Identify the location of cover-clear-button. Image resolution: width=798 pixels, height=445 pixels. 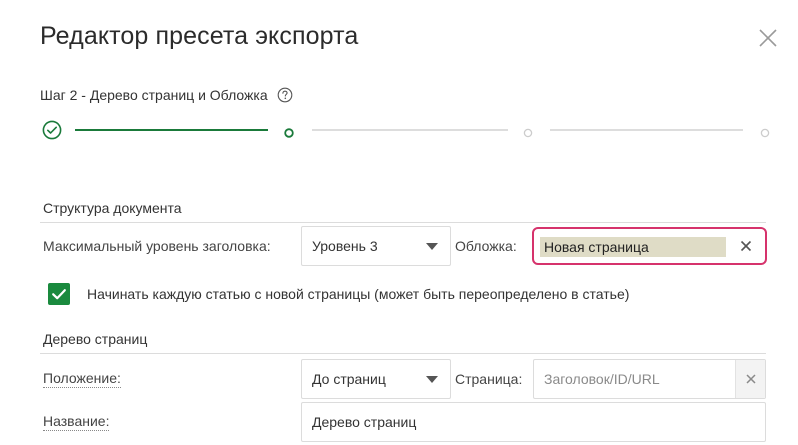
(746, 246).